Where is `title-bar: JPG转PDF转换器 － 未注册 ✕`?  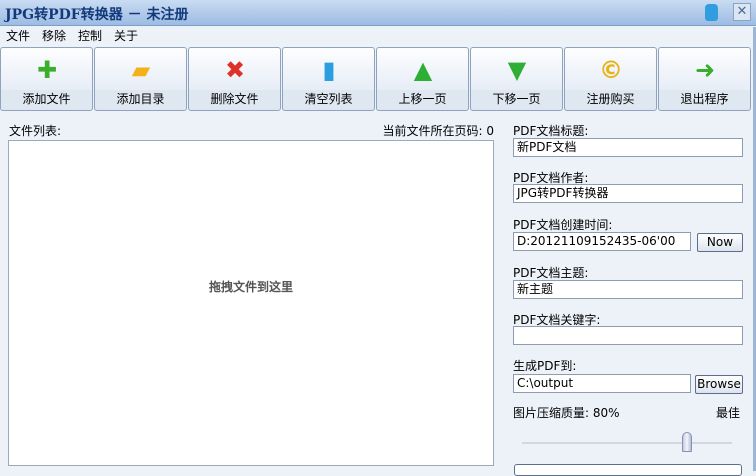
title-bar: JPG转PDF转换器 － 未注册 ✕ is located at coordinates (378, 13).